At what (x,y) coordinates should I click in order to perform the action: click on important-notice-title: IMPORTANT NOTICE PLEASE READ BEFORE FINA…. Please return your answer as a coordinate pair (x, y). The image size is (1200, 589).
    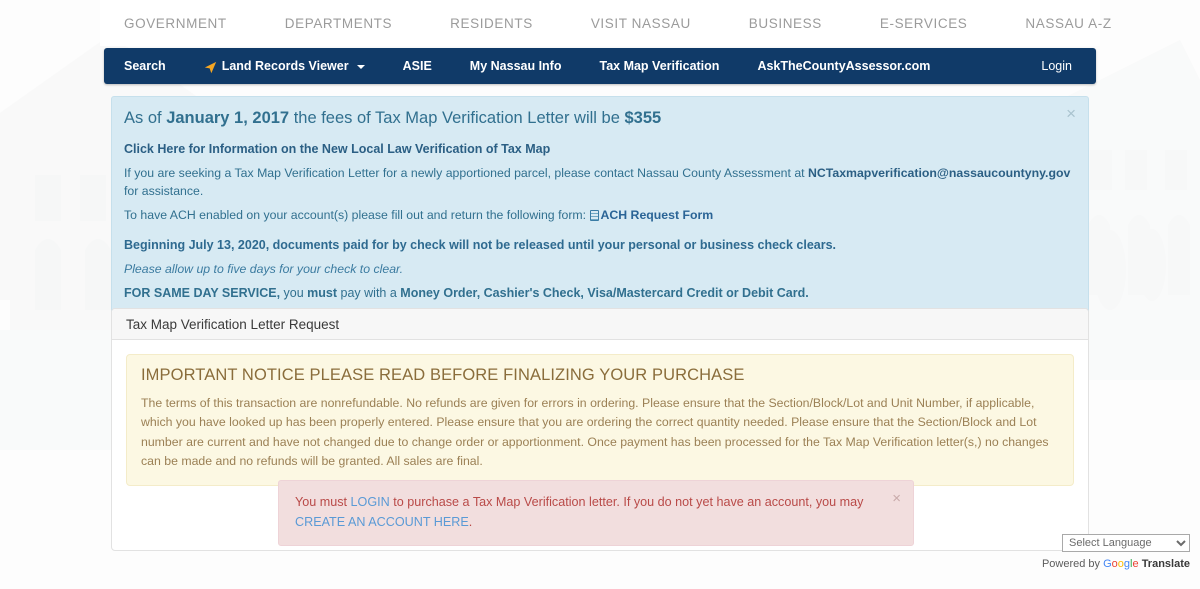
    Looking at the image, I should click on (443, 375).